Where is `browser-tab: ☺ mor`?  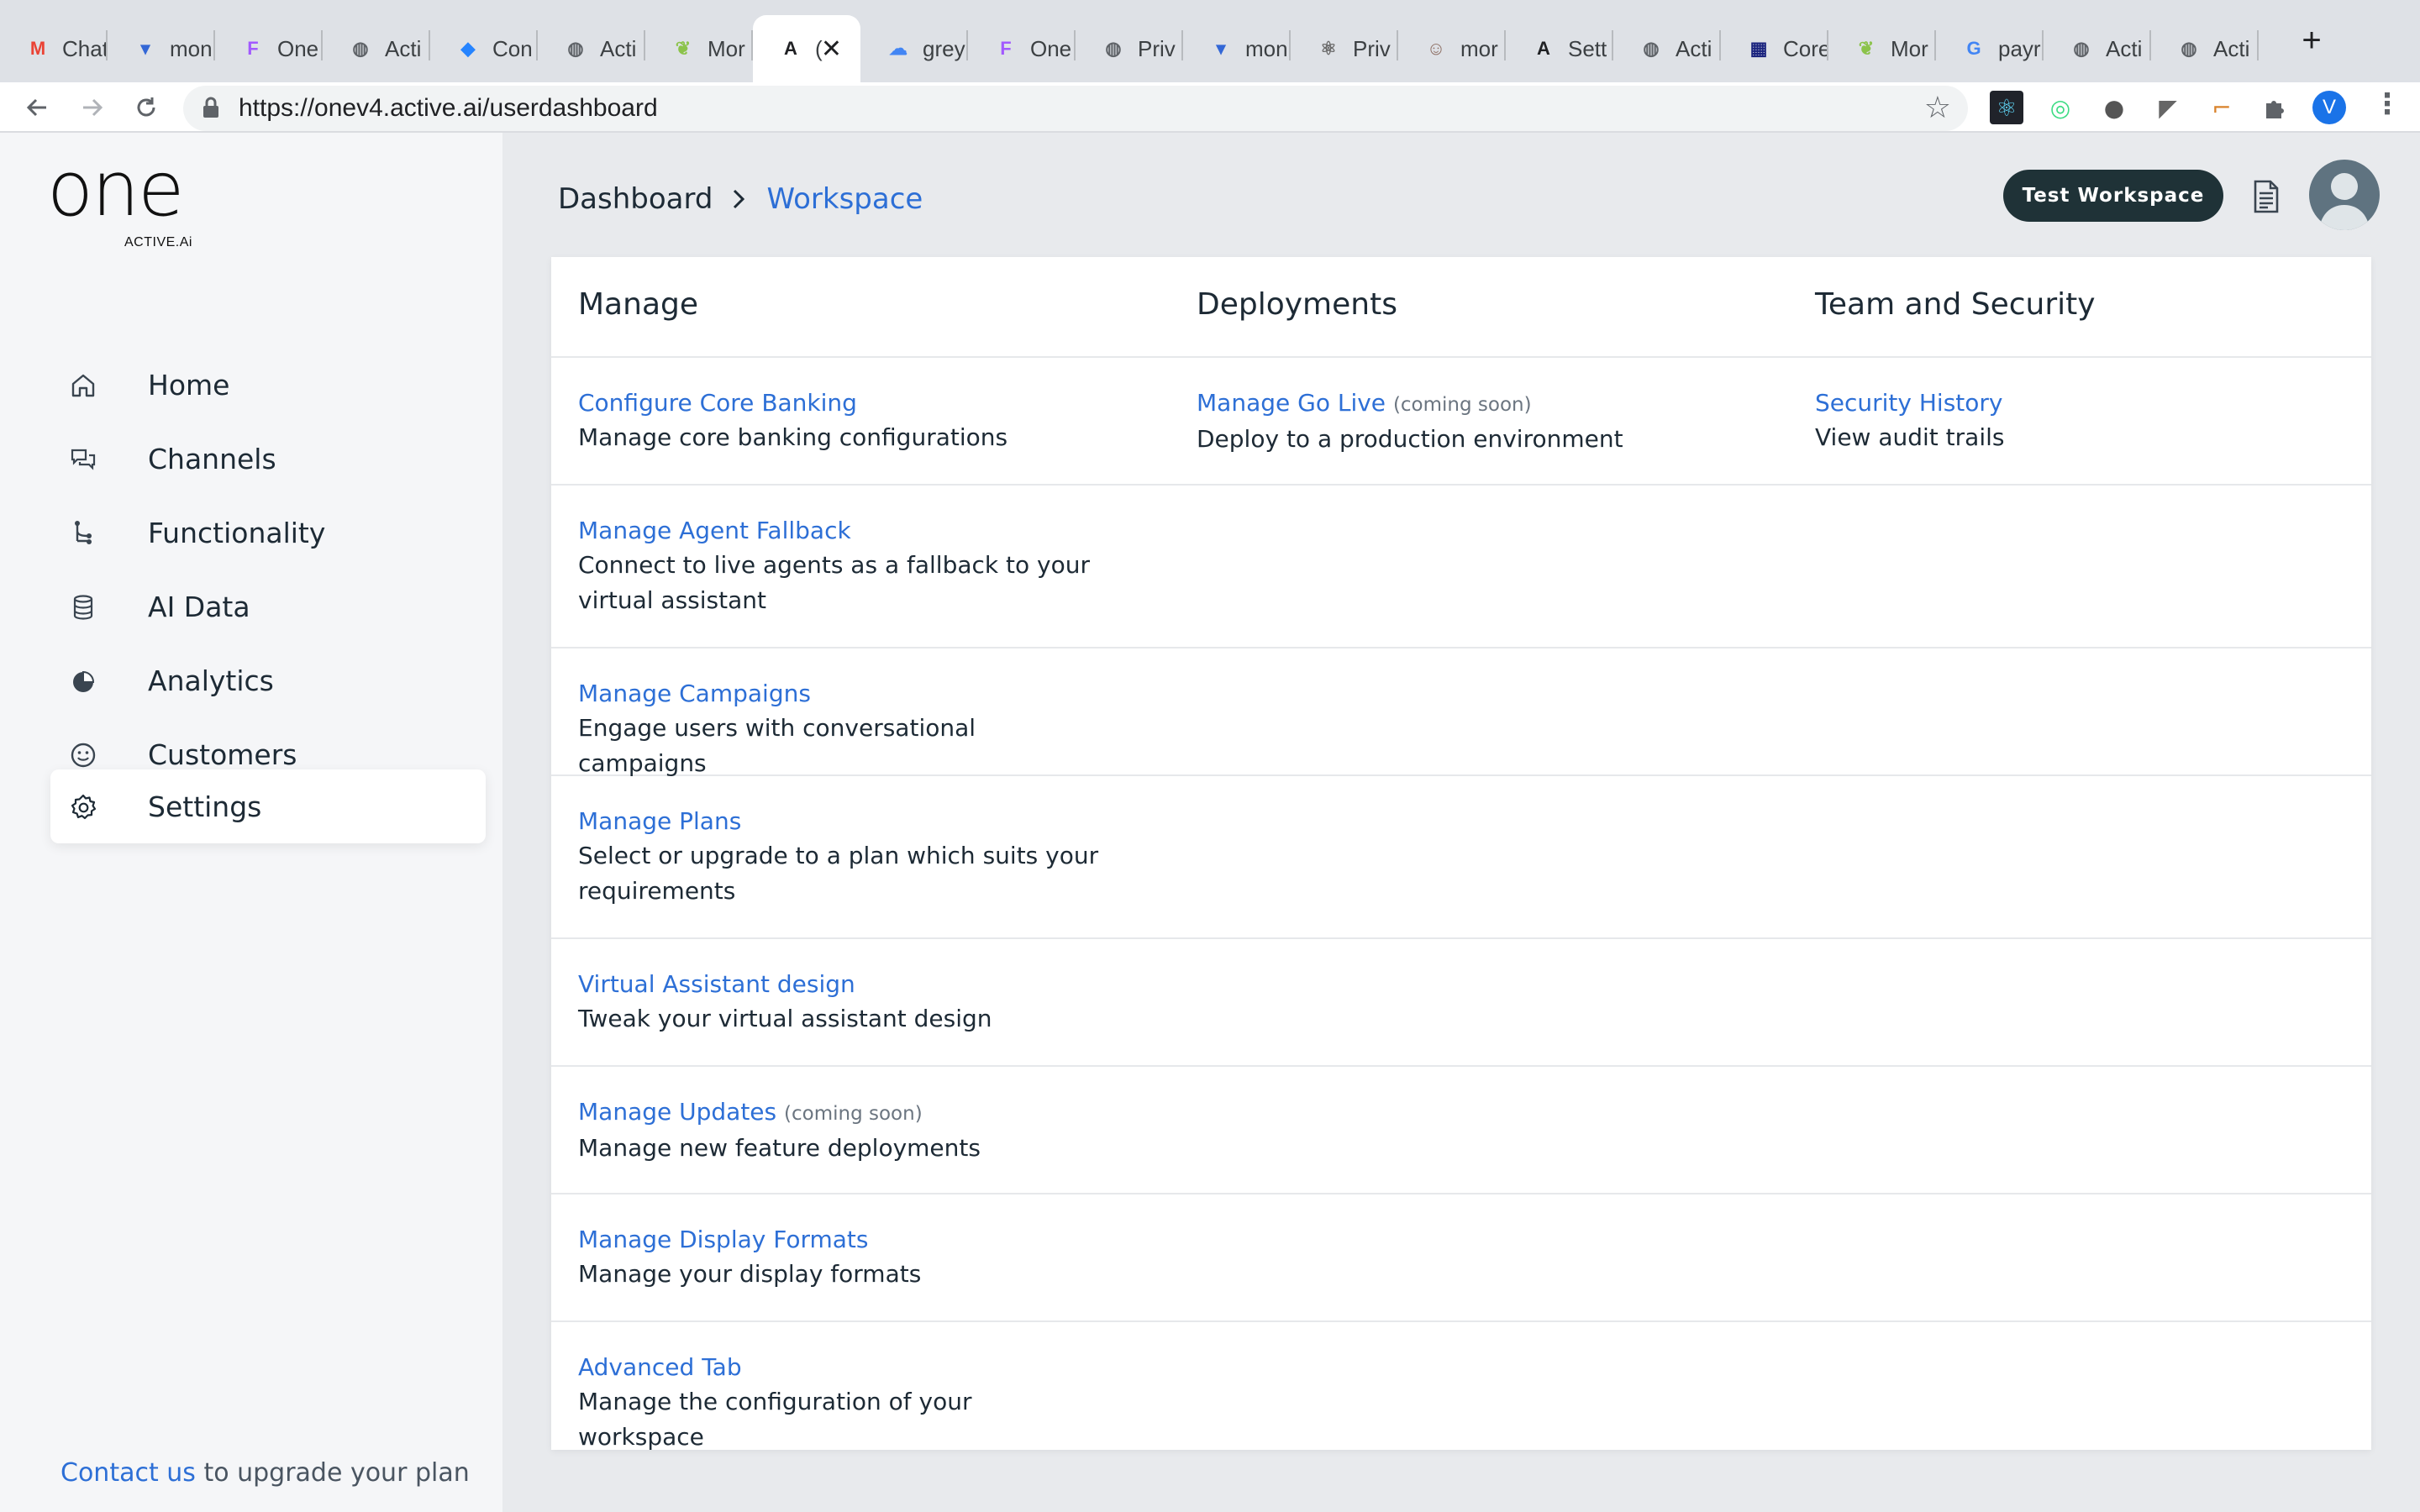 browser-tab: ☺ mor is located at coordinates (1452, 48).